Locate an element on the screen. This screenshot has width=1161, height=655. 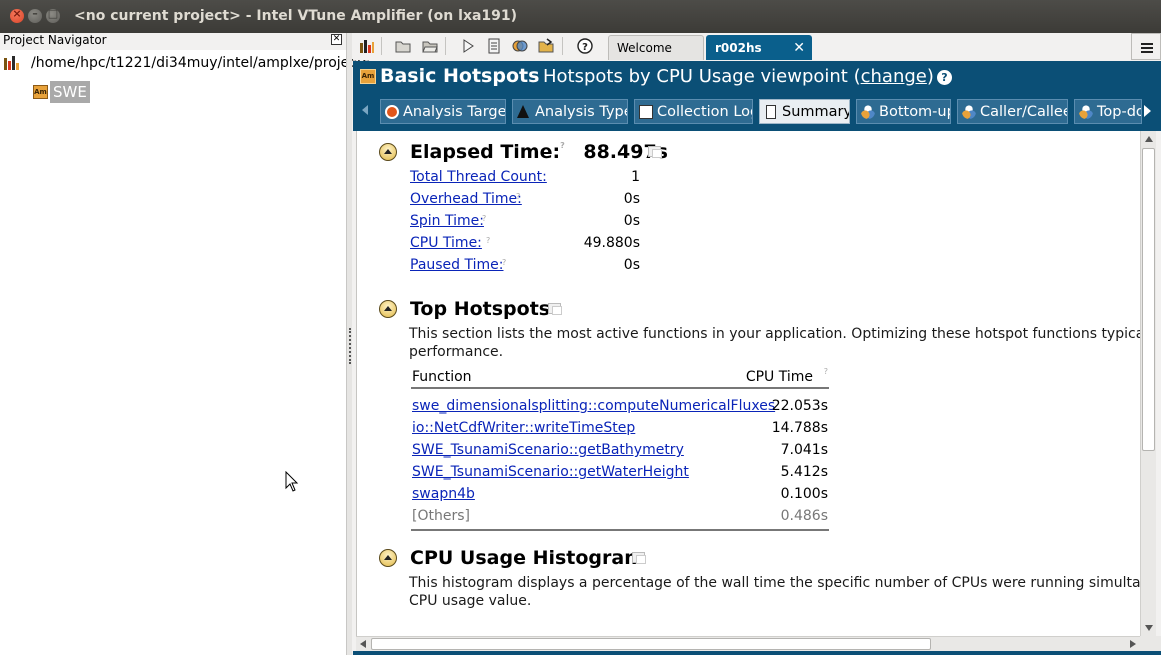
tab-collection-log-label: Collection Log is located at coordinates (705, 112).